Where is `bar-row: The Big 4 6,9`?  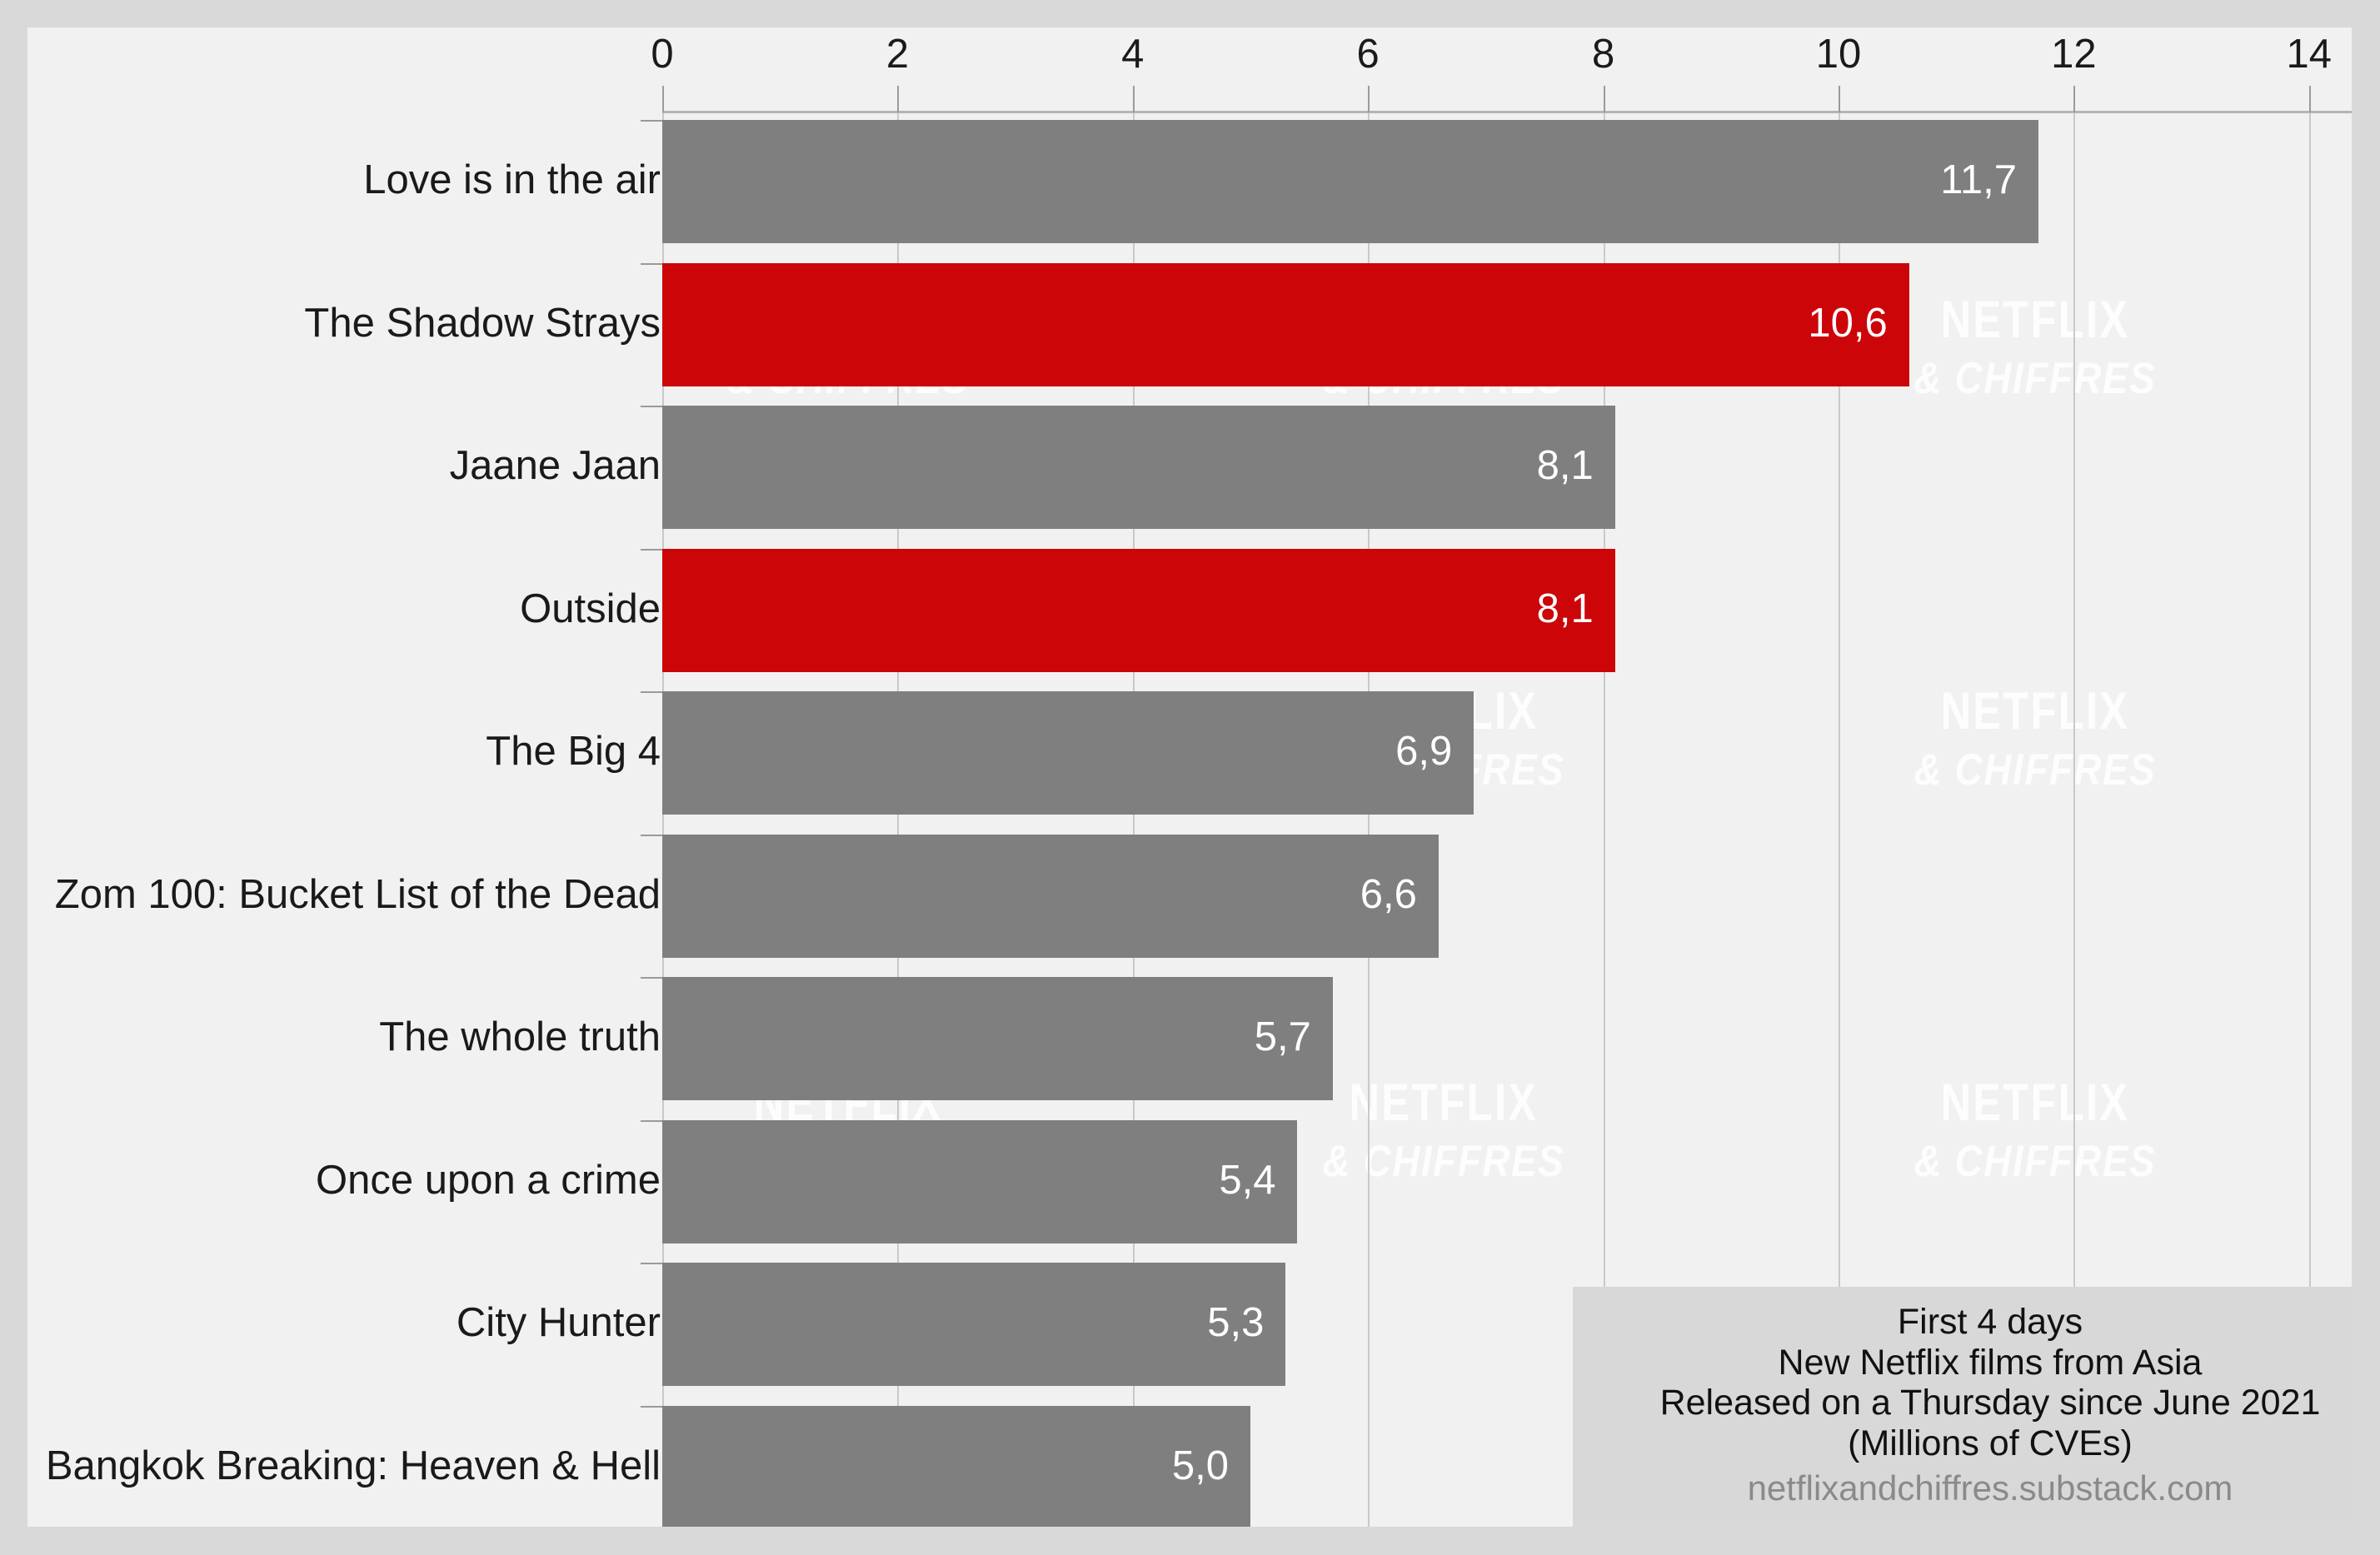 bar-row: The Big 4 6,9 is located at coordinates (1189, 753).